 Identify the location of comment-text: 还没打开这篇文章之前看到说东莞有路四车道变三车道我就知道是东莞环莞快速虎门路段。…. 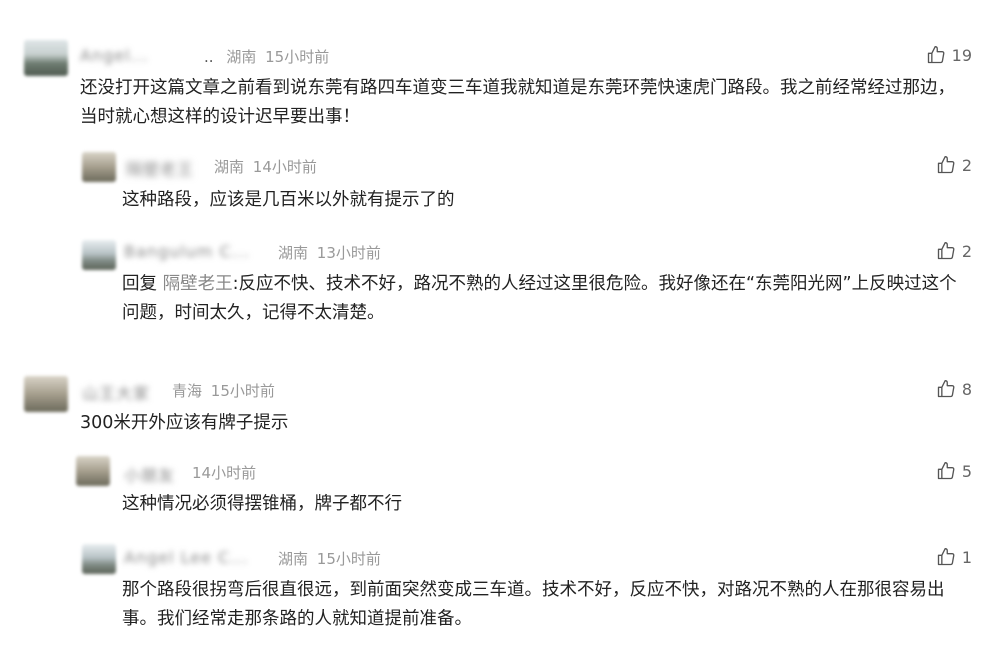
(517, 102).